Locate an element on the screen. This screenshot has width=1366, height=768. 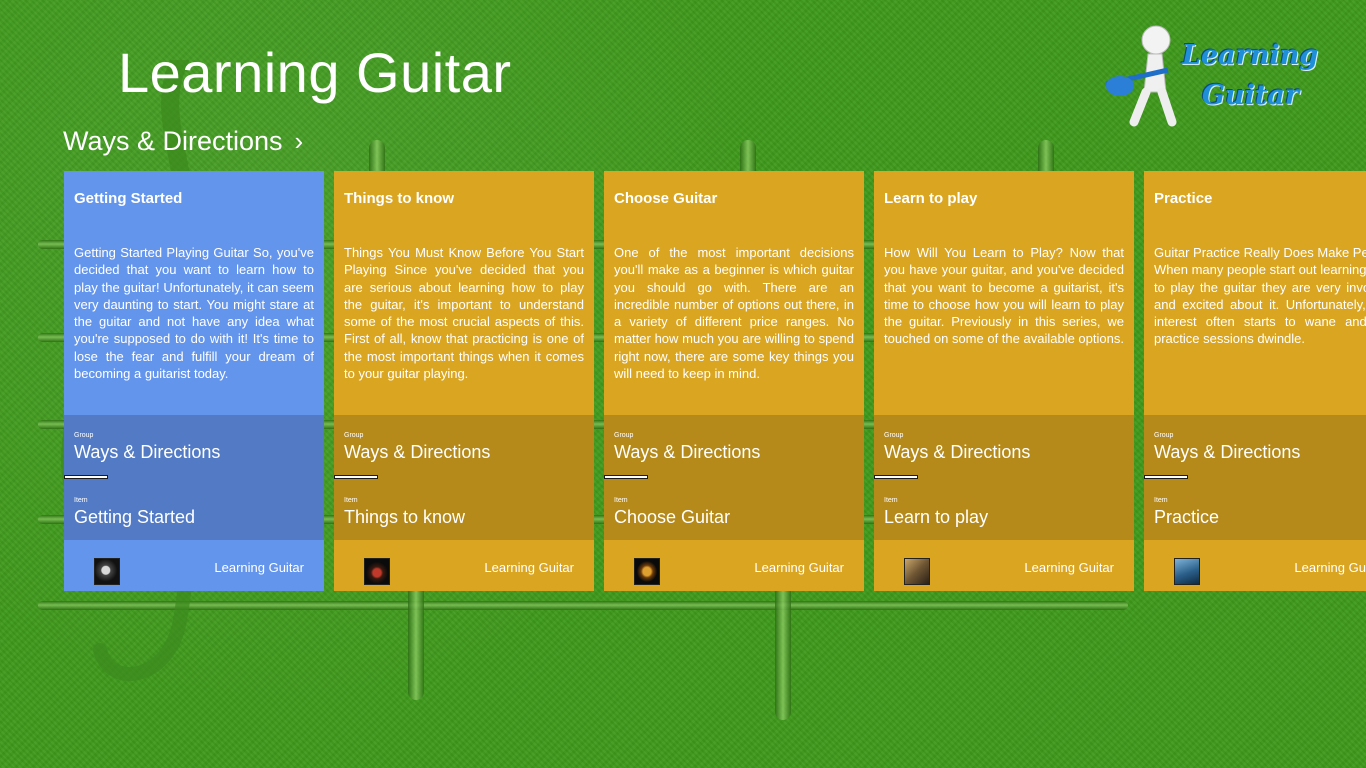
card-title: Choose Guitar is located at coordinates (666, 198).